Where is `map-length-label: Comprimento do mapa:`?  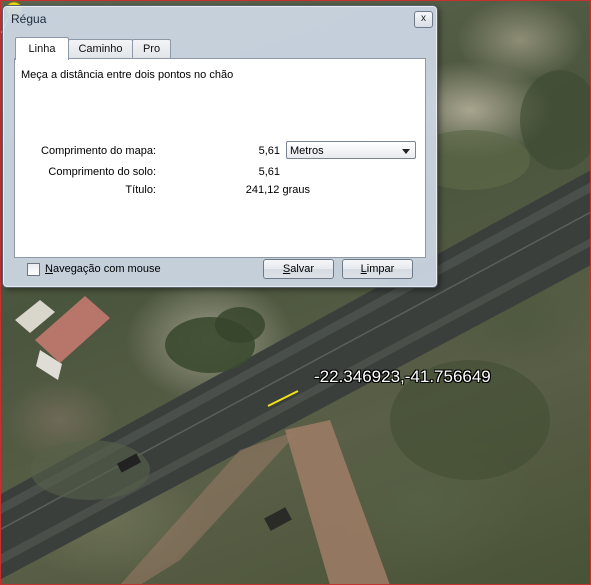 map-length-label: Comprimento do mapa: is located at coordinates (98, 151).